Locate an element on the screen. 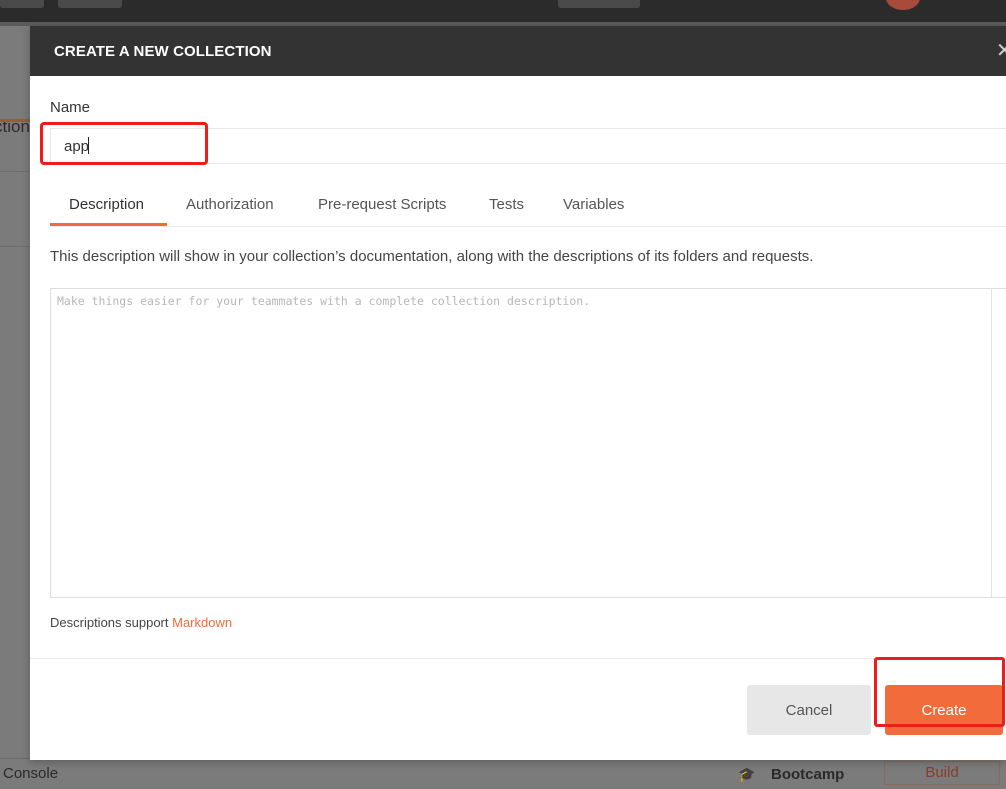  markdown-link: Markdown is located at coordinates (202, 622).